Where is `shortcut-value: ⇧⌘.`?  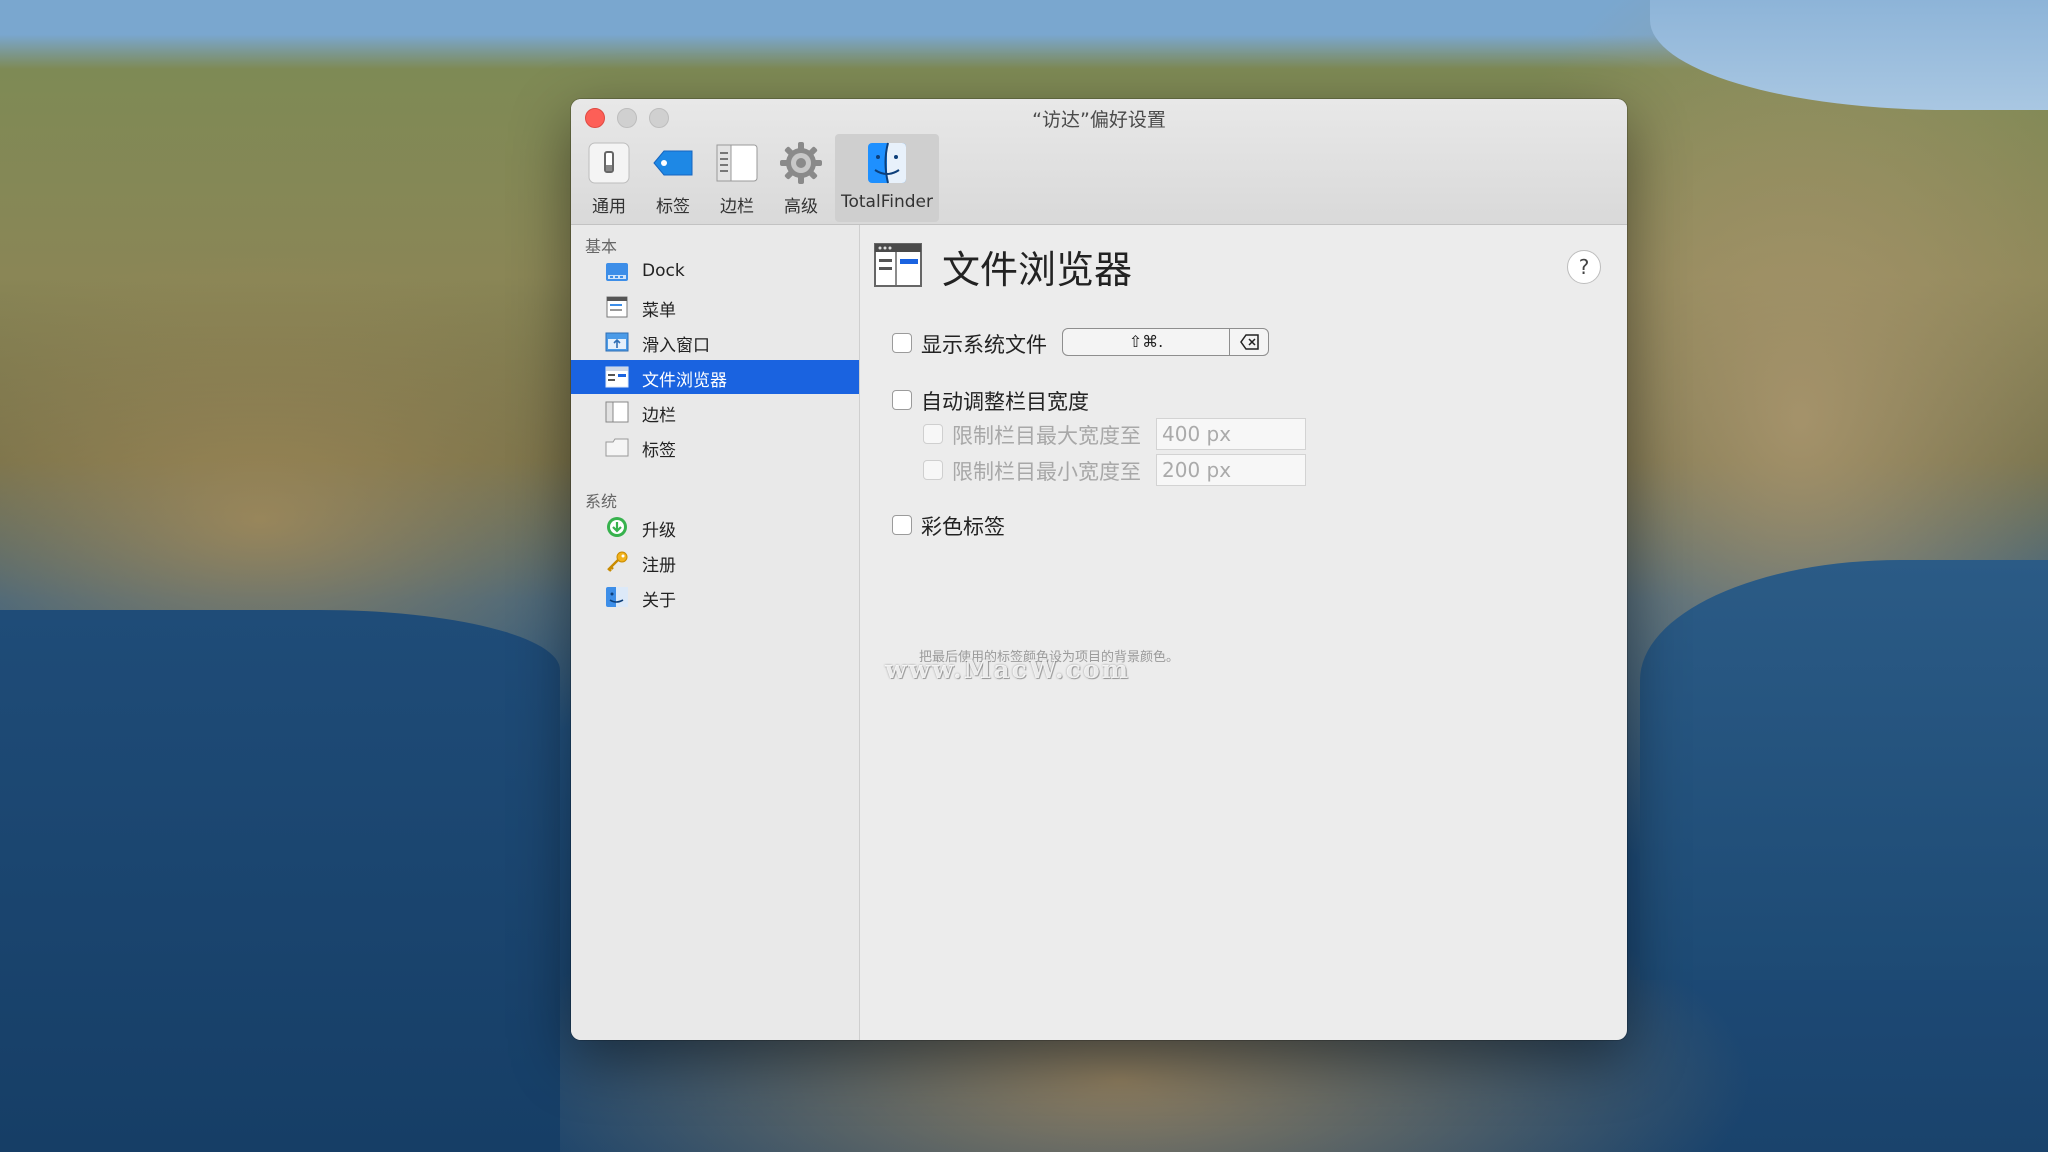 shortcut-value: ⇧⌘. is located at coordinates (1146, 341).